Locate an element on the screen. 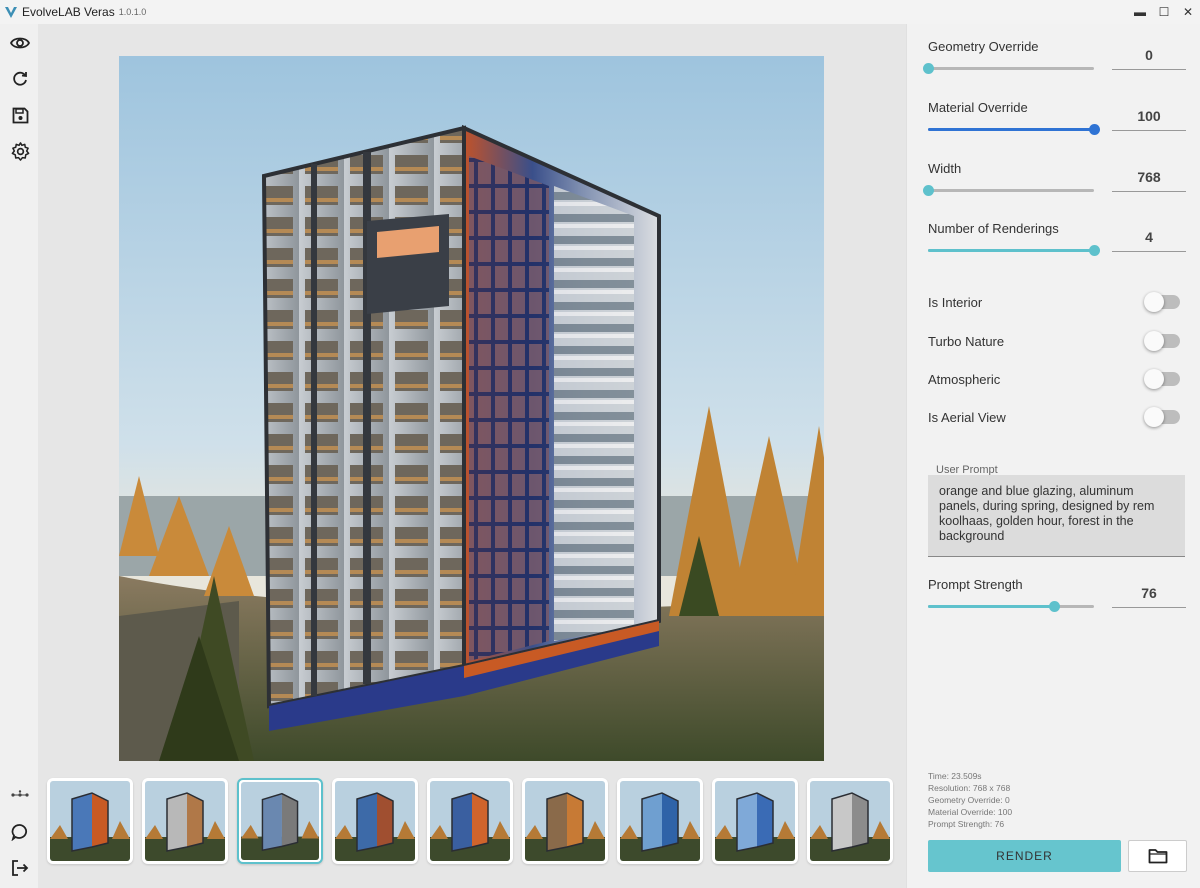 The width and height of the screenshot is (1200, 888). stat-prompt-strength: Prompt Strength: 76 is located at coordinates (966, 824).